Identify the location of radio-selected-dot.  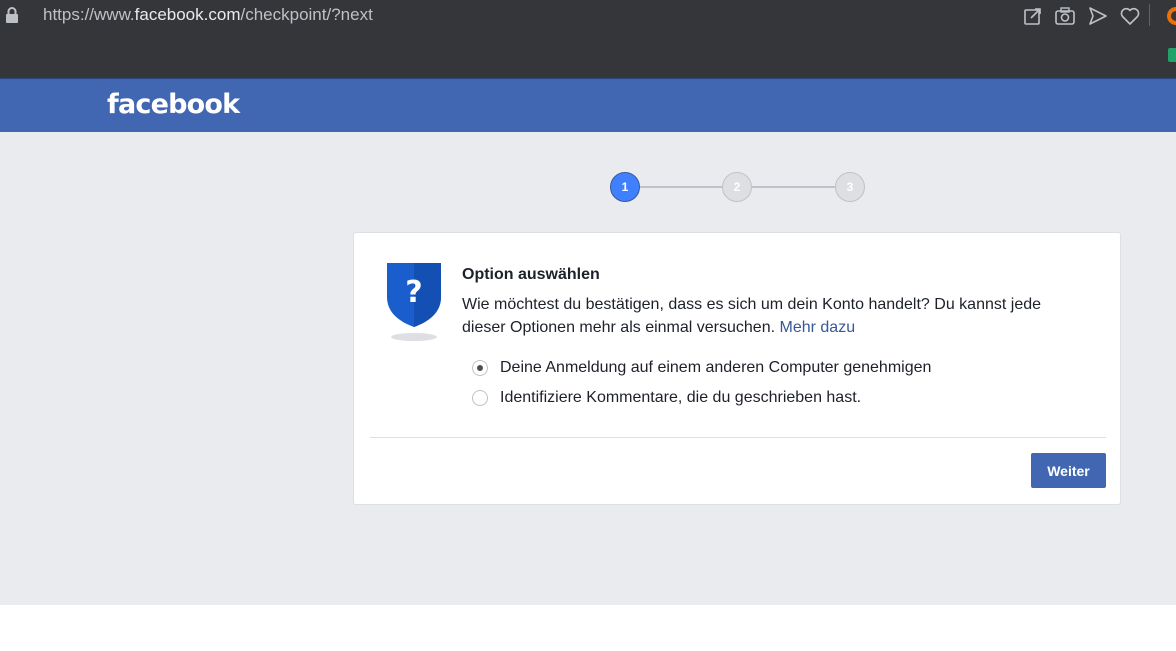
(480, 368).